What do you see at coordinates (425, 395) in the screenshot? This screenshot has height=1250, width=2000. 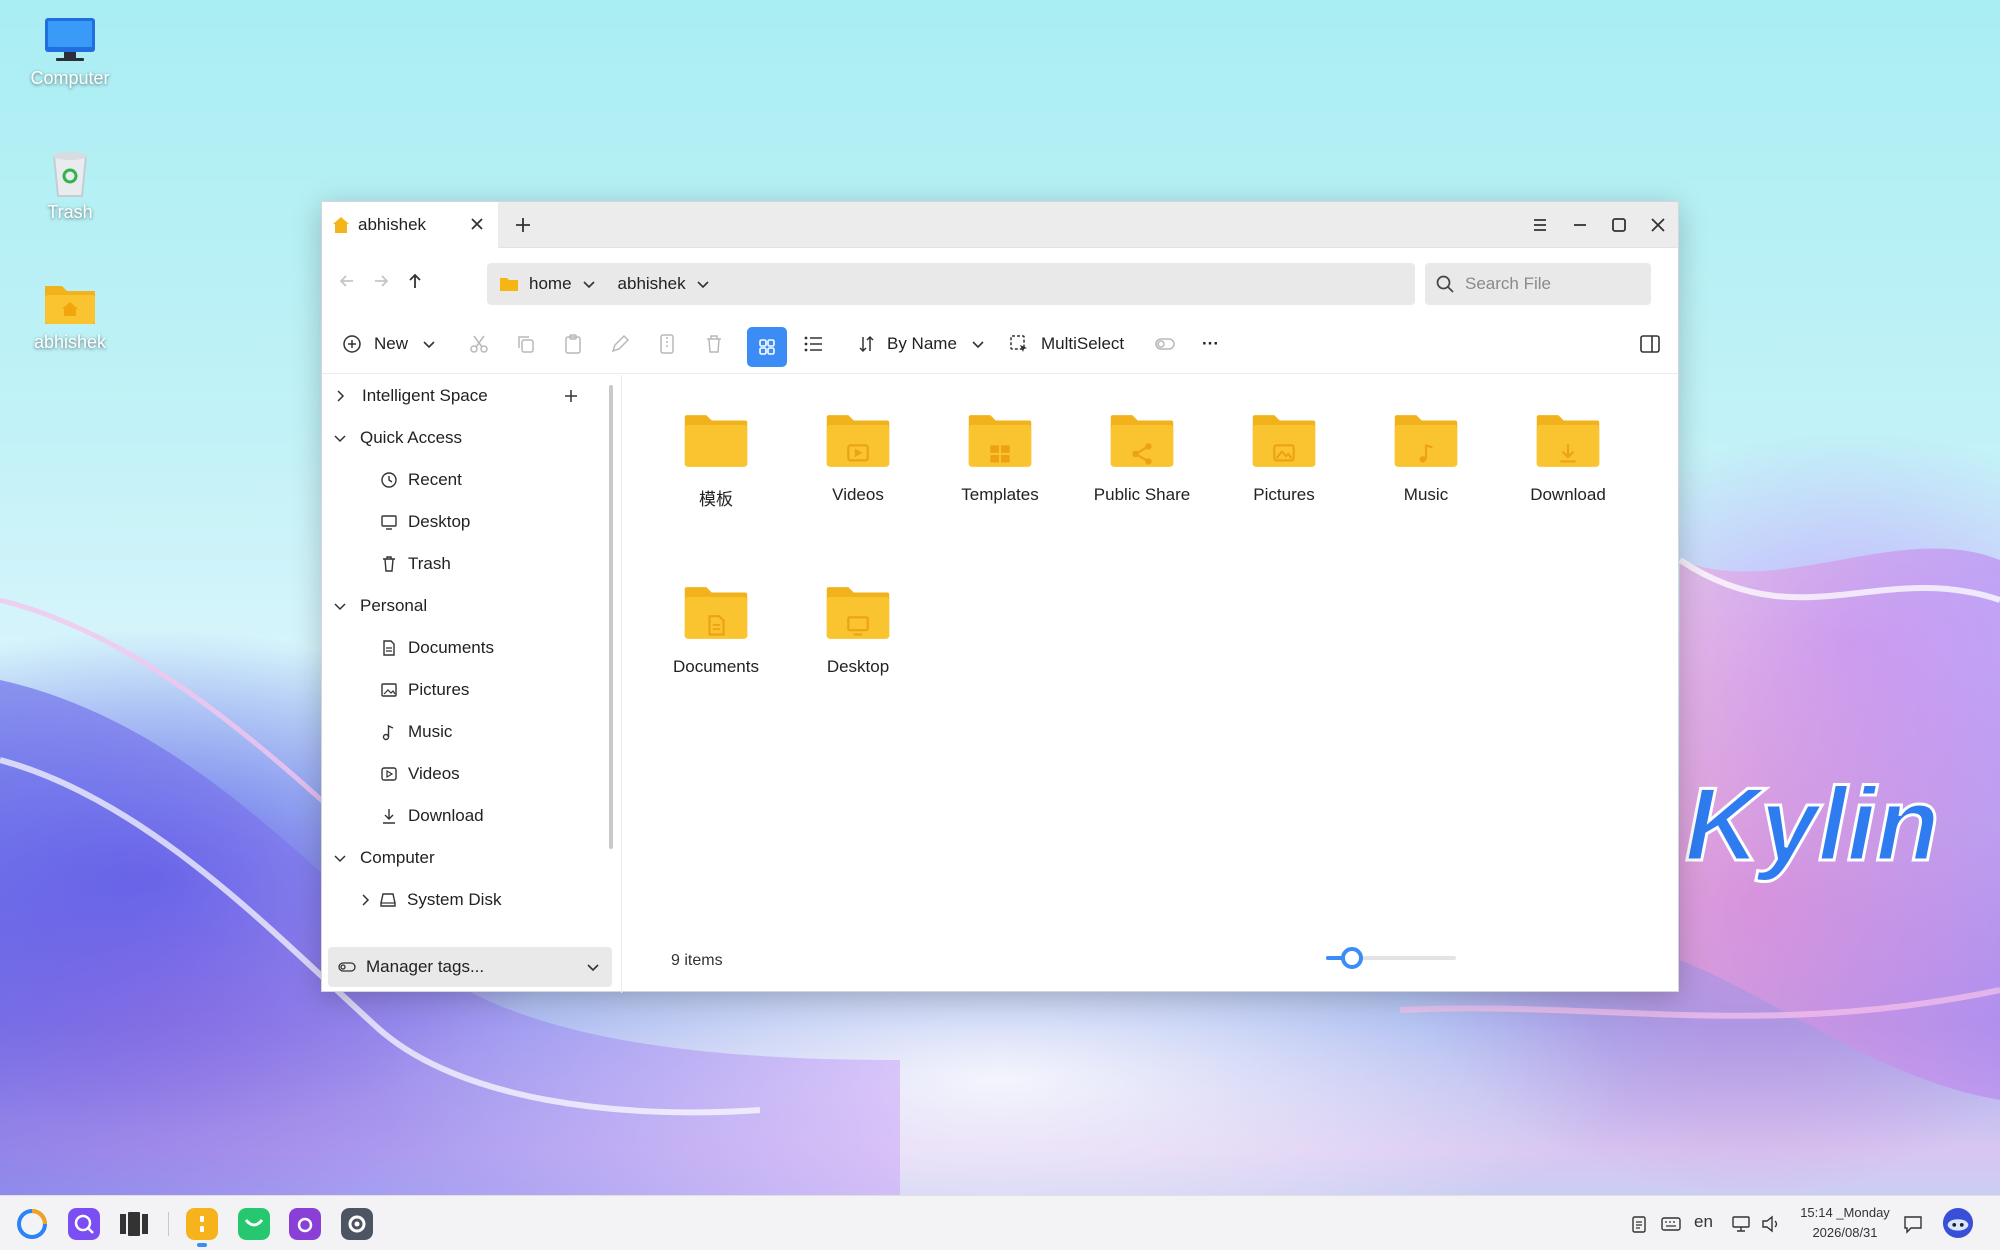 I see `sidebar-item-label: Intelligent Space` at bounding box center [425, 395].